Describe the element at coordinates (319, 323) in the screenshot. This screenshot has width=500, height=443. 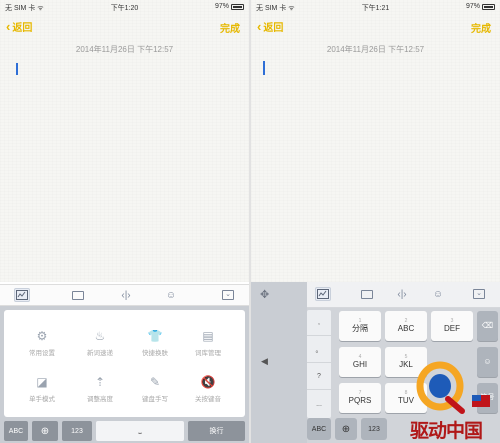
I see `punctuation-key: ,` at that location.